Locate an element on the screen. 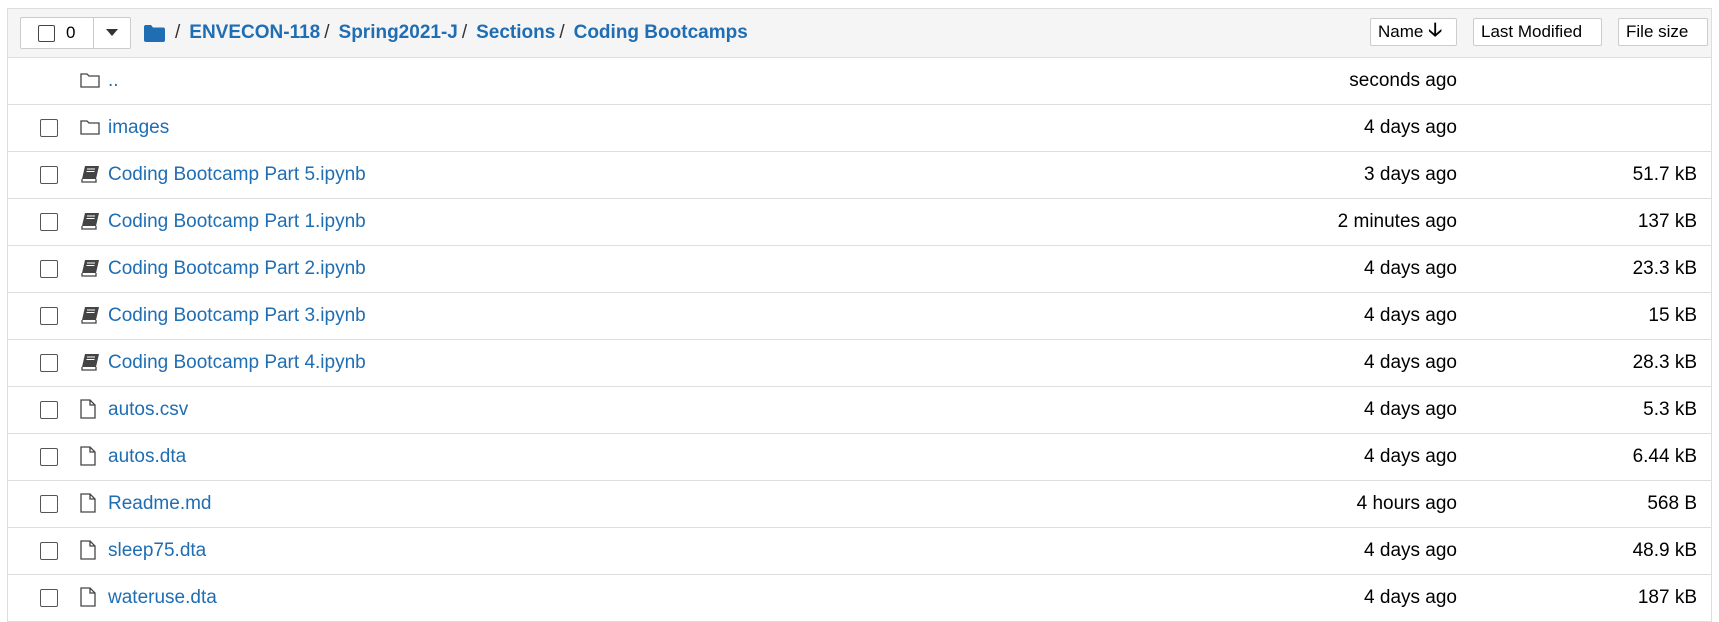  item-size: 28.3 kB is located at coordinates (1664, 362).